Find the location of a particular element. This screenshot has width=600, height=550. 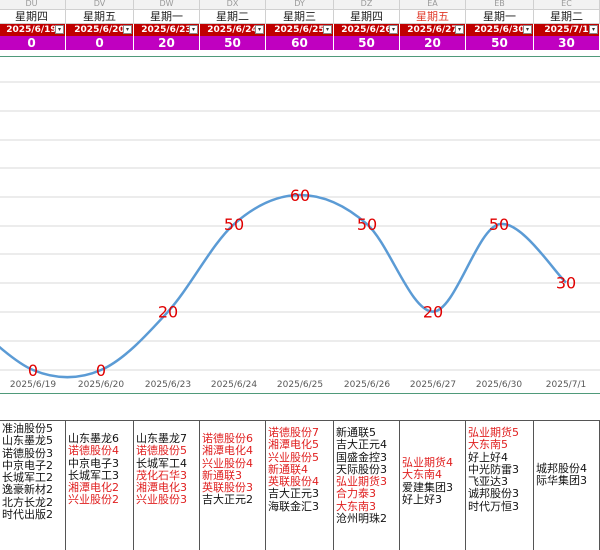

stock-item: 逸豪新材2 is located at coordinates (33, 490).